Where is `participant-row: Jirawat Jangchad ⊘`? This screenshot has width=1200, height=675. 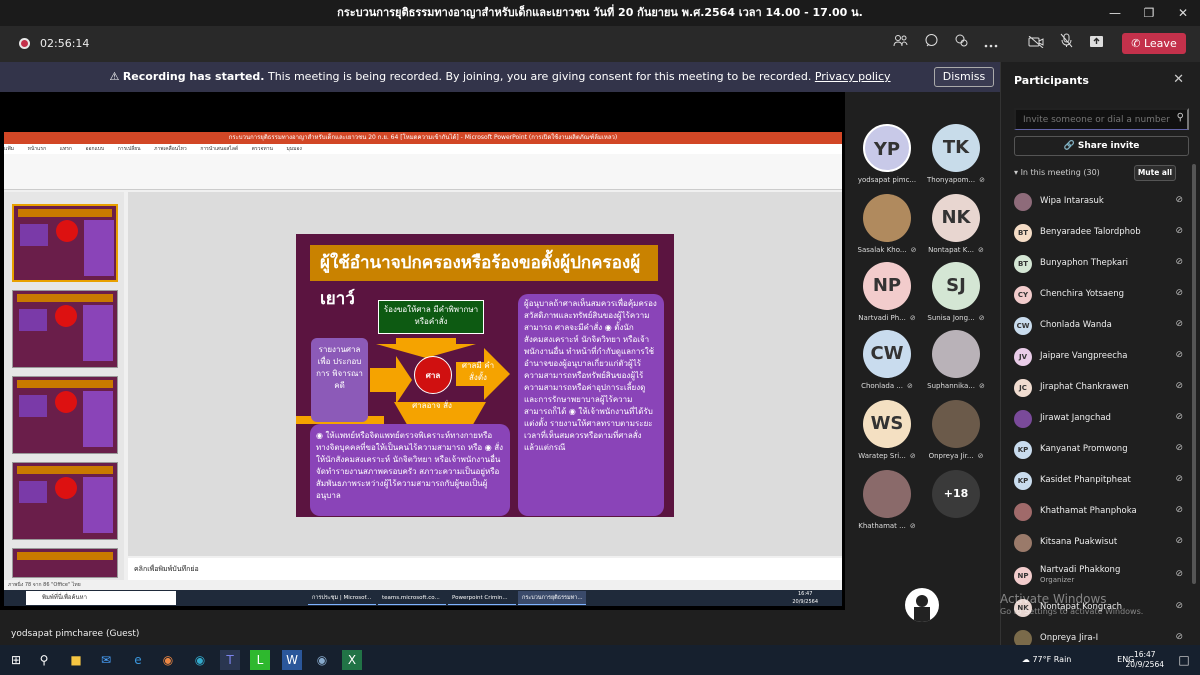 participant-row: Jirawat Jangchad ⊘ is located at coordinates (1101, 418).